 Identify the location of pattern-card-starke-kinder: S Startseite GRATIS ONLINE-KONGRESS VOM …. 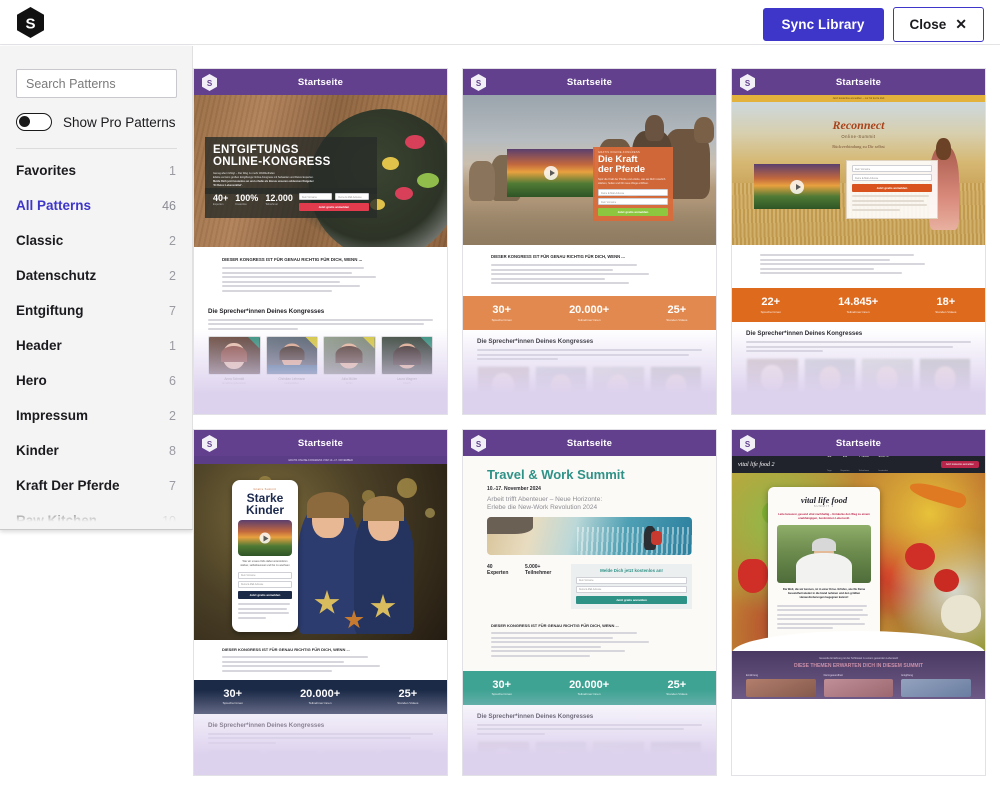
(320, 602).